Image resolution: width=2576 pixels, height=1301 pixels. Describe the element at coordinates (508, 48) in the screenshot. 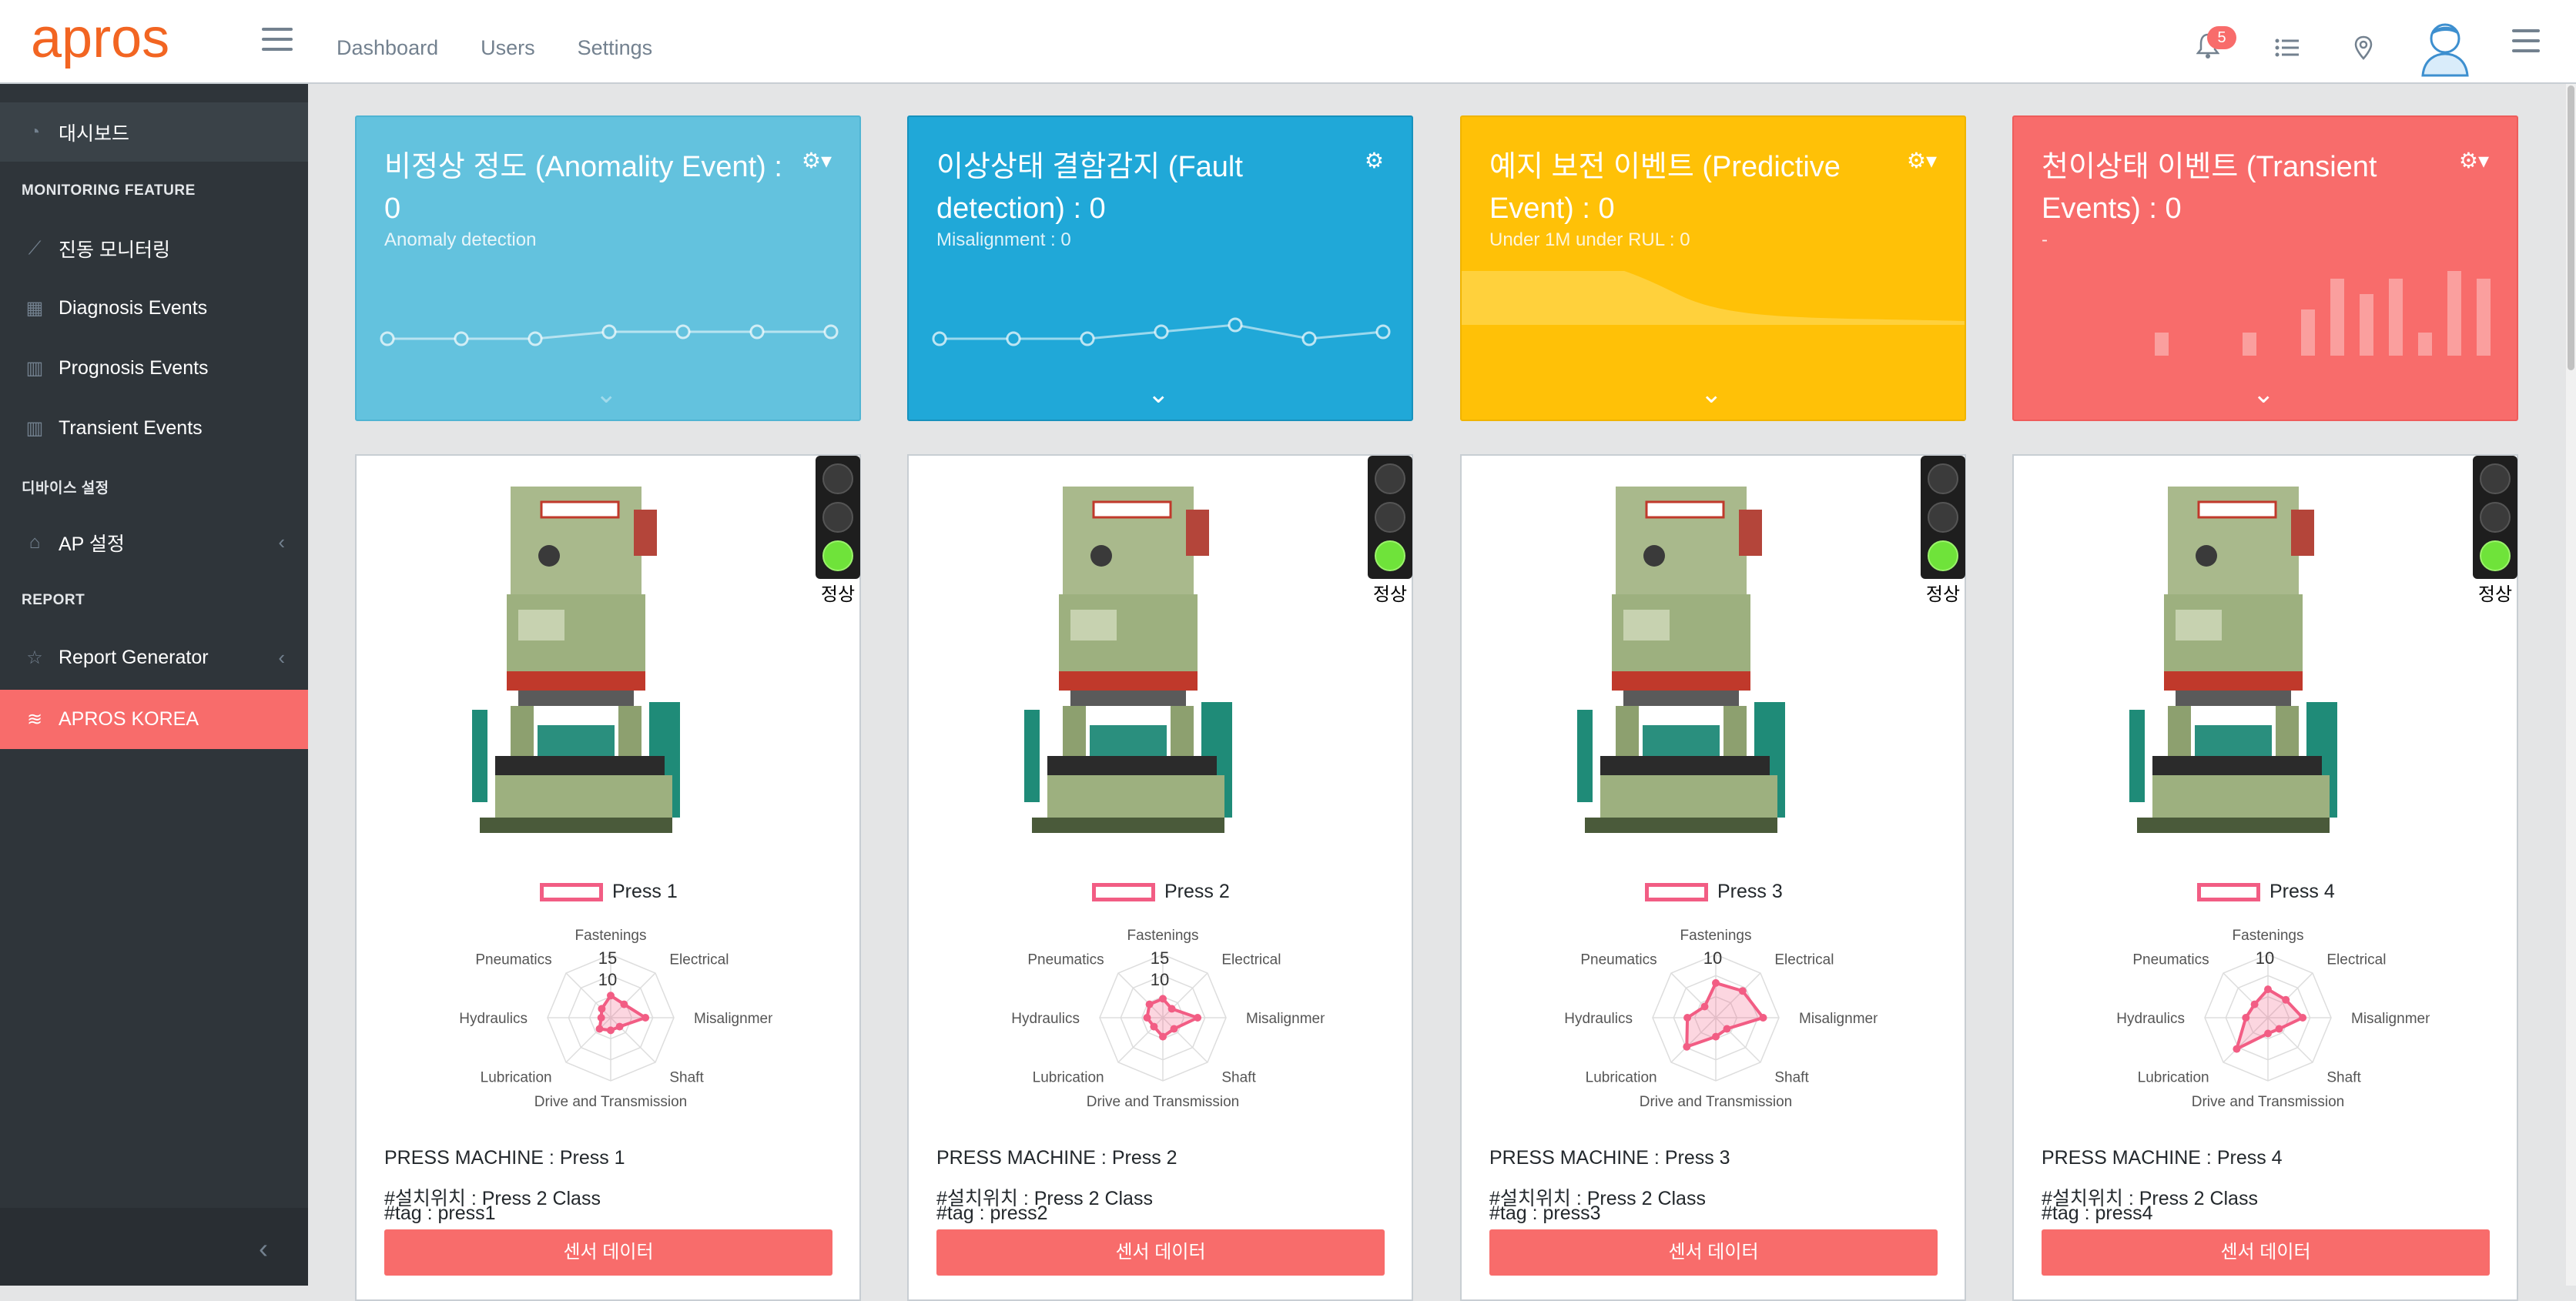

I see `nav-users: Users` at that location.